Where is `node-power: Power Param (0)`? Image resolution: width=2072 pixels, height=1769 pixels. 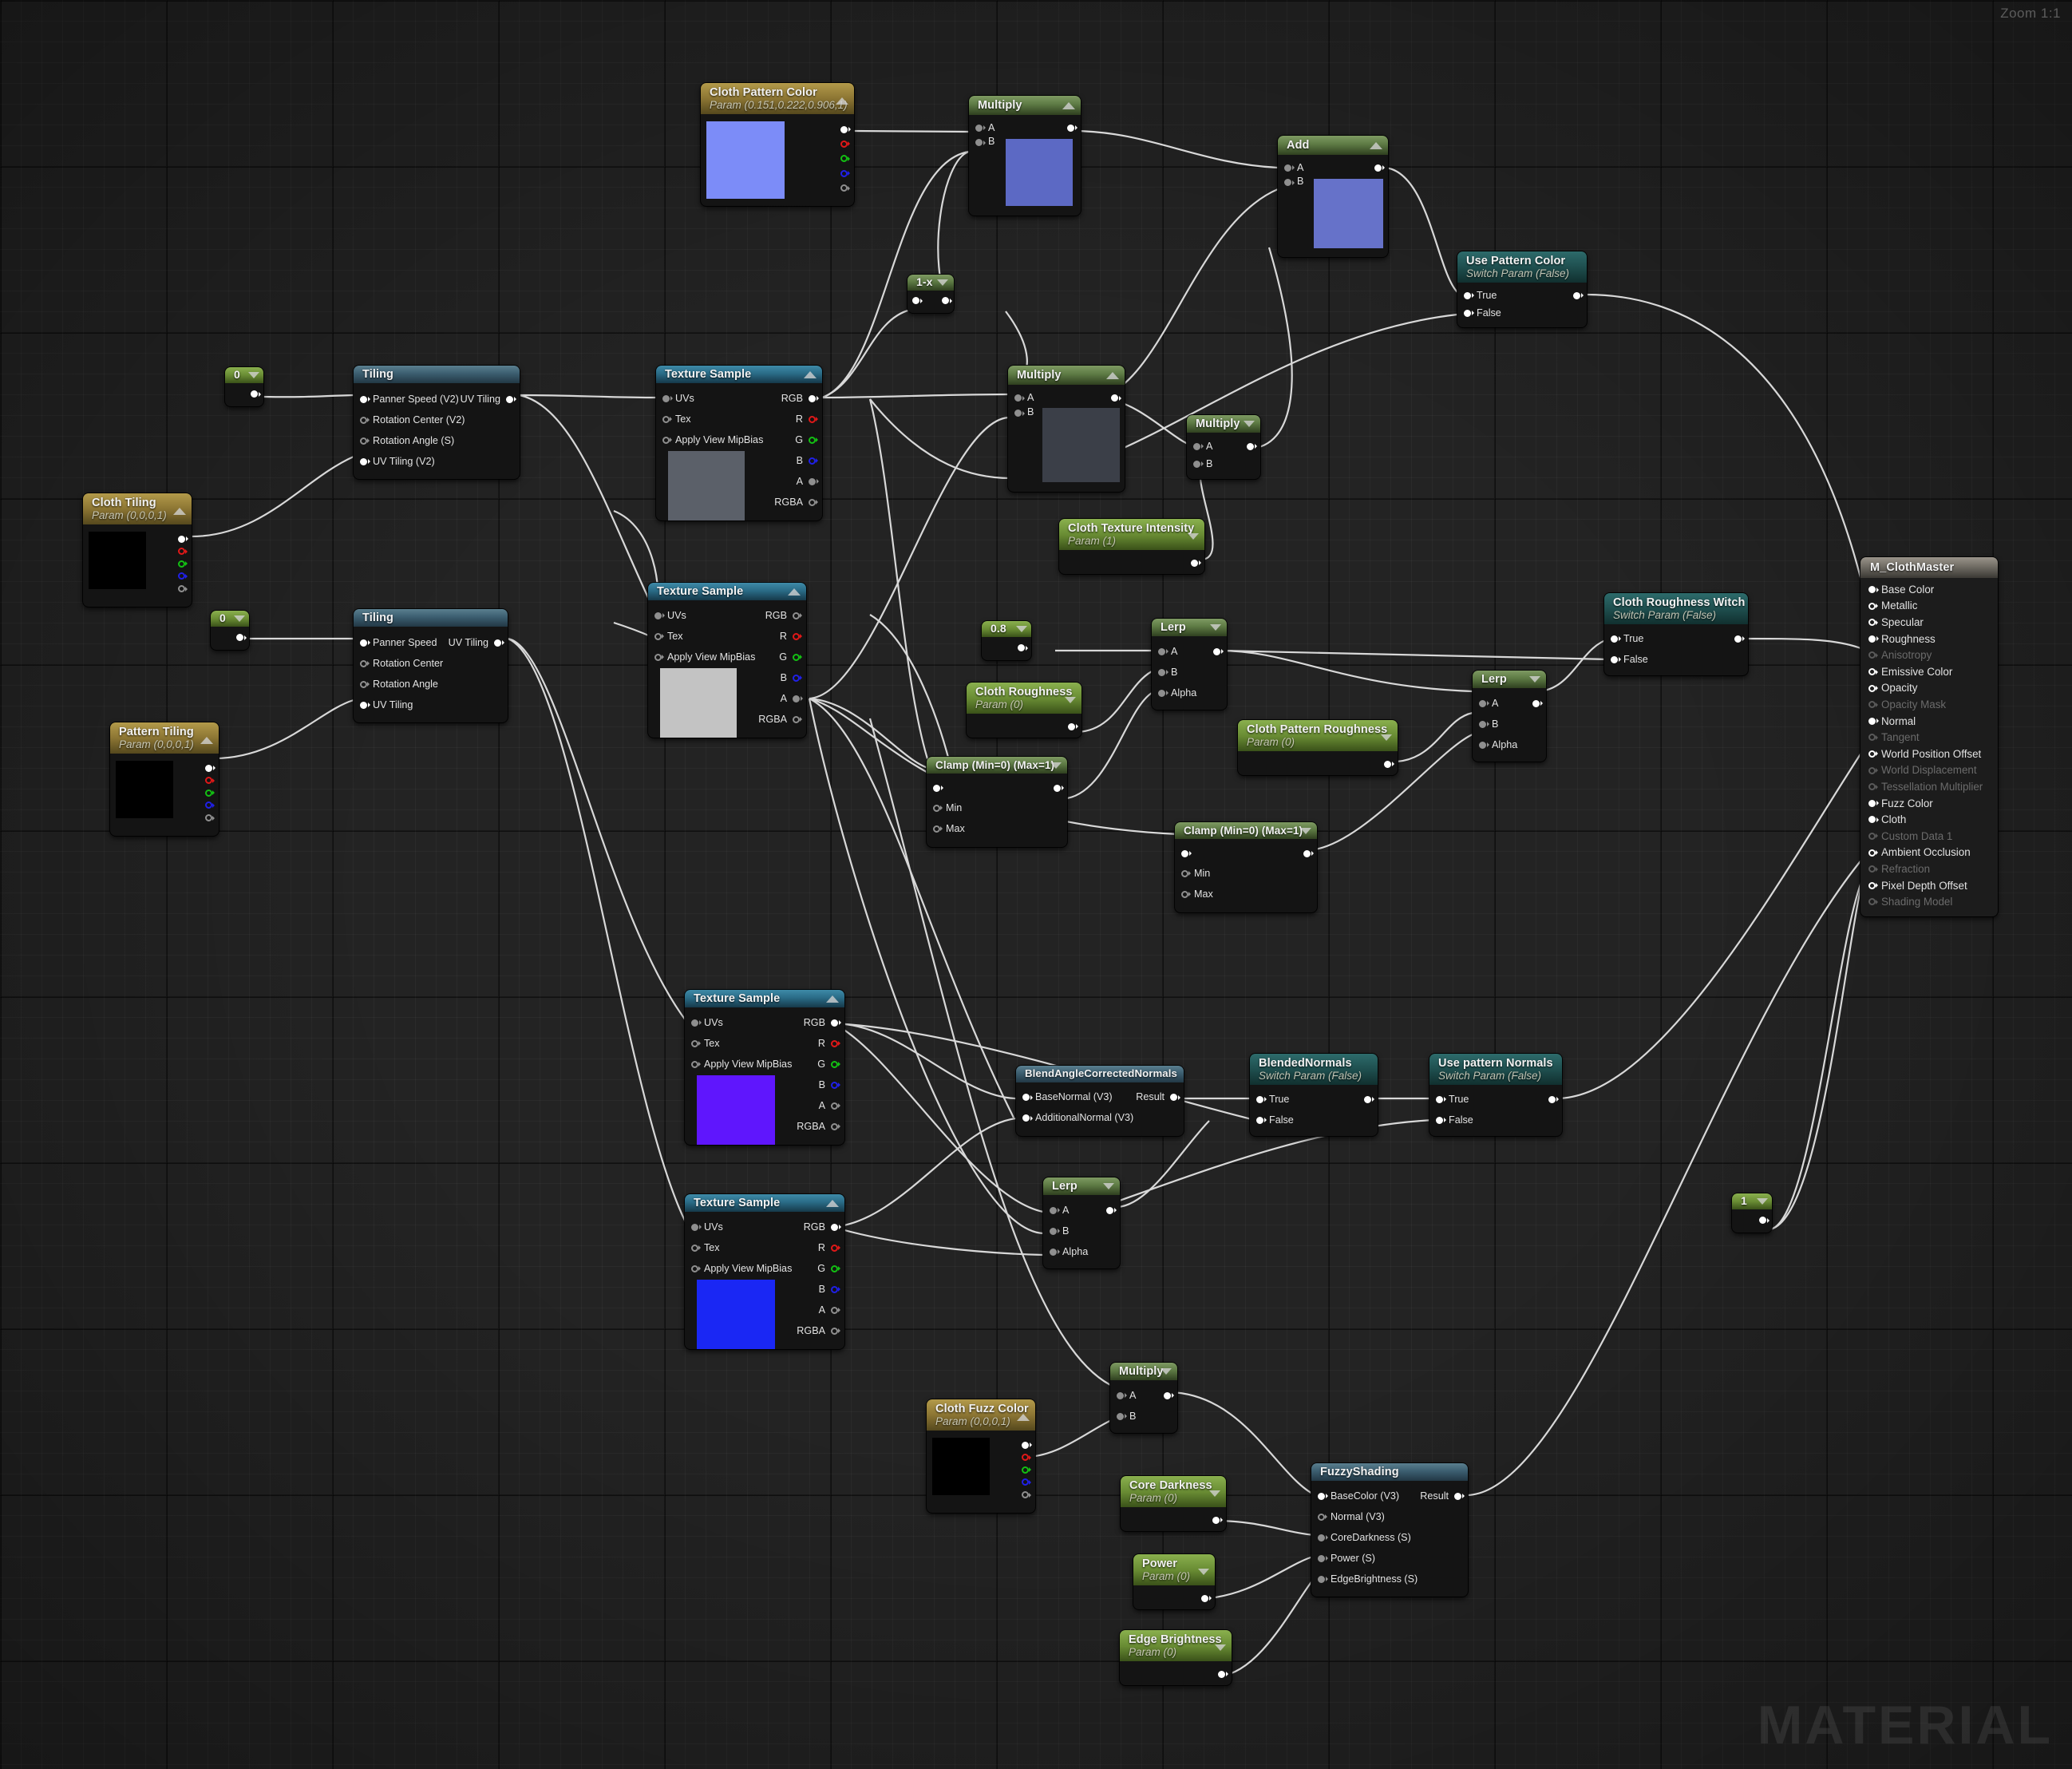
node-power: Power Param (0) is located at coordinates (1174, 1582).